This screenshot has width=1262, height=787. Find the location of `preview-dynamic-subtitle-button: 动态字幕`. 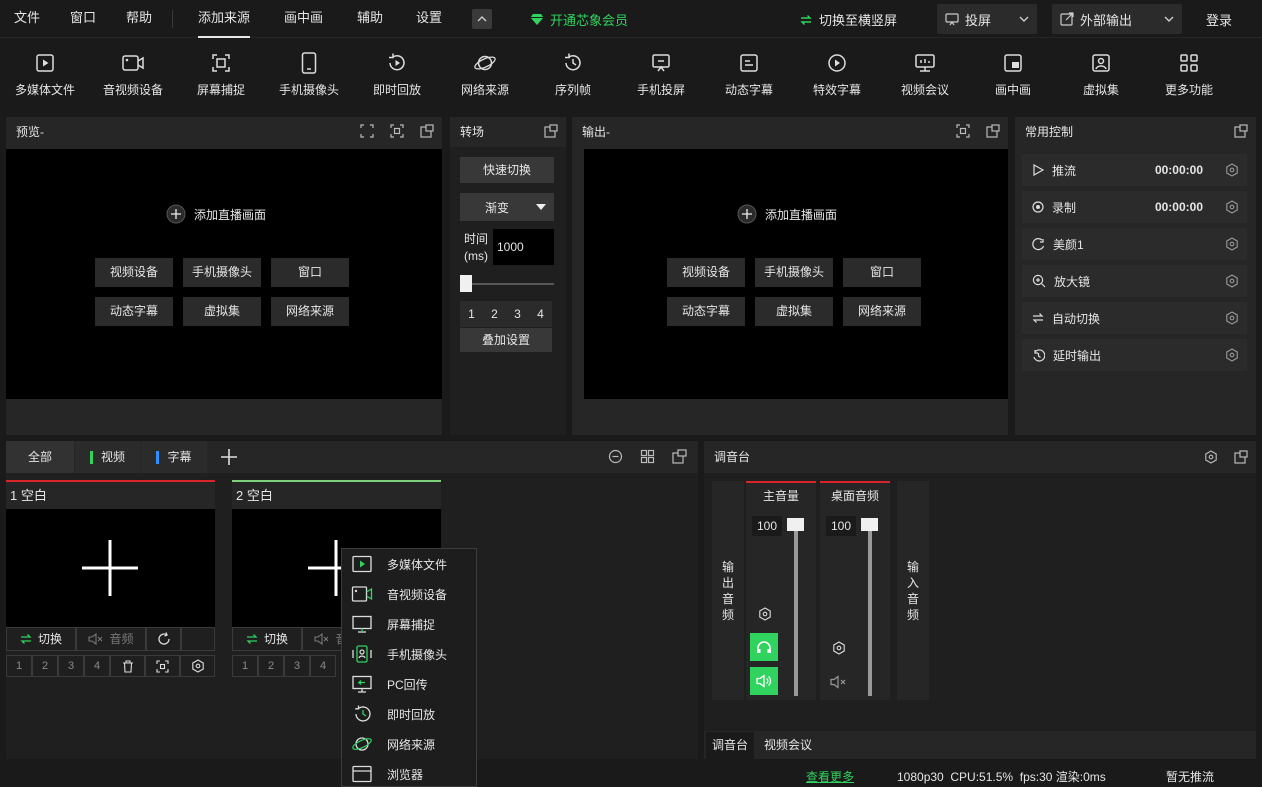

preview-dynamic-subtitle-button: 动态字幕 is located at coordinates (134, 311).